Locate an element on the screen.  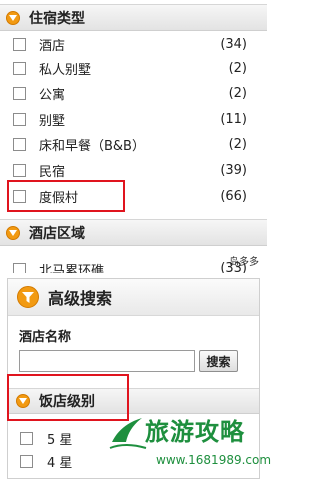
search-button: 搜索 is located at coordinates (218, 361).